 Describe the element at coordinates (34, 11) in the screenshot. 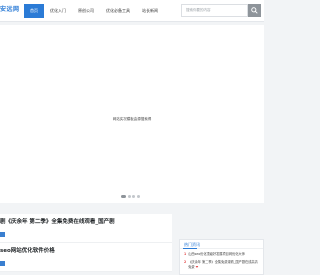

I see `nav-item-home: 首页` at that location.